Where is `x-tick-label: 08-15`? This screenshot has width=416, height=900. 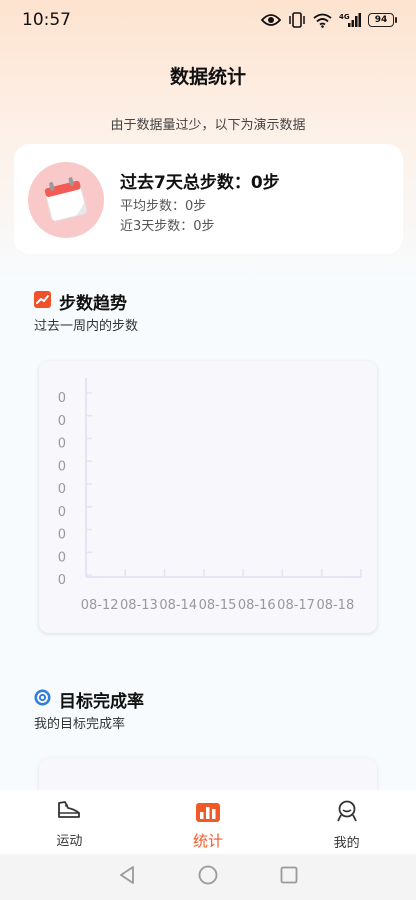
x-tick-label: 08-15 is located at coordinates (218, 605).